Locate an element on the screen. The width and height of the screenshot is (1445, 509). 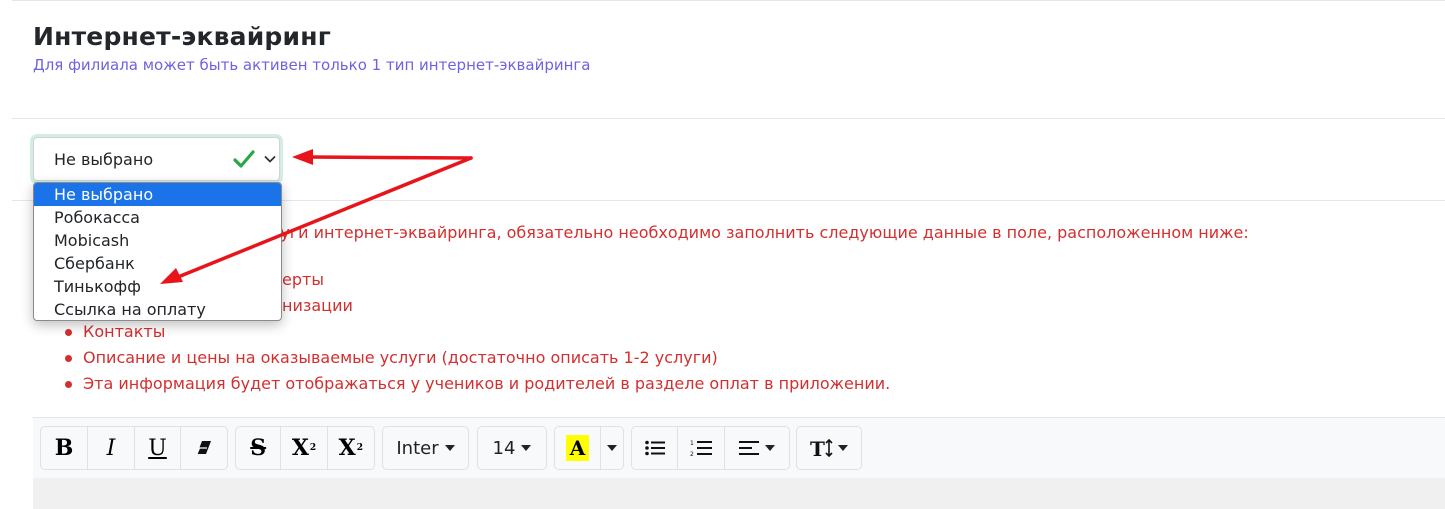
font-size-label: 14 is located at coordinates (504, 448).